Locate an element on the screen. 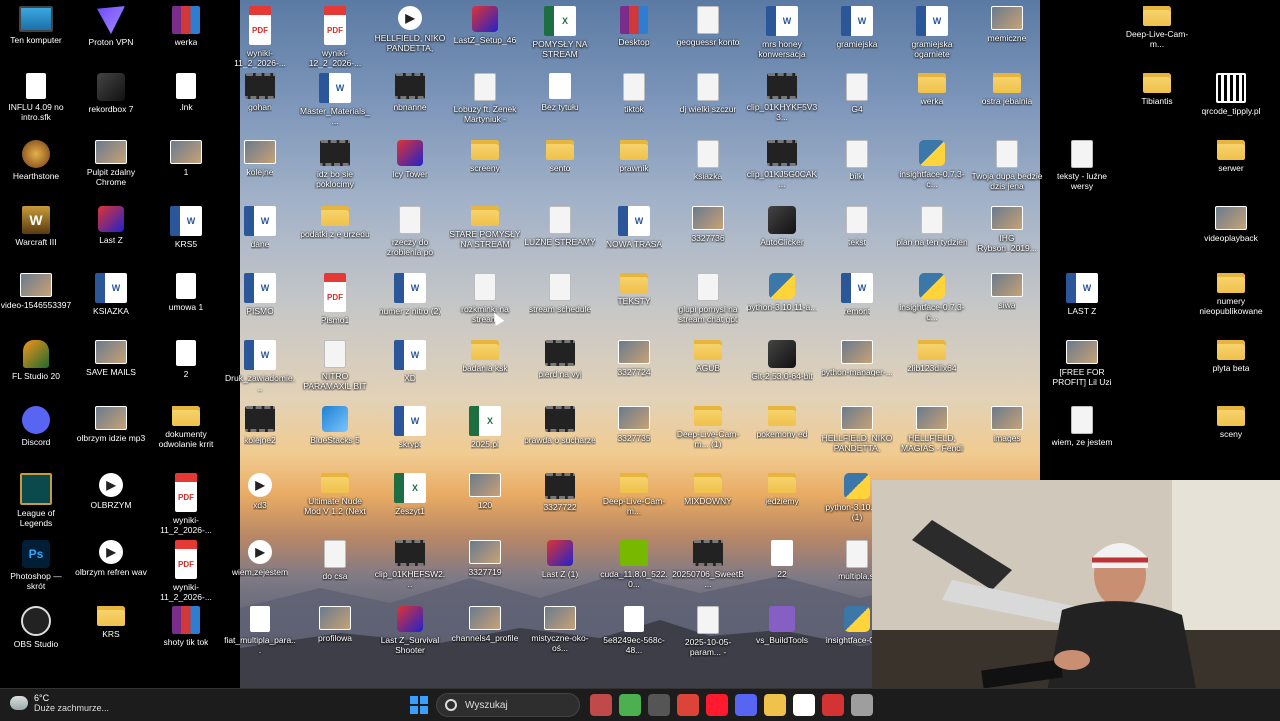 The width and height of the screenshot is (1280, 721). desktop-icon-grid_icons: 2025-10-05-param... - Trim.mp4.sfk is located at coordinates (708, 631).